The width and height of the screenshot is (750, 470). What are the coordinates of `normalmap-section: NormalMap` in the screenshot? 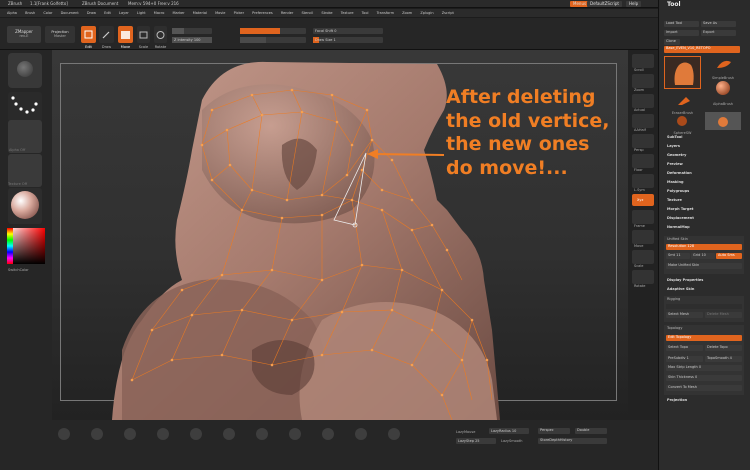 It's located at (707, 227).